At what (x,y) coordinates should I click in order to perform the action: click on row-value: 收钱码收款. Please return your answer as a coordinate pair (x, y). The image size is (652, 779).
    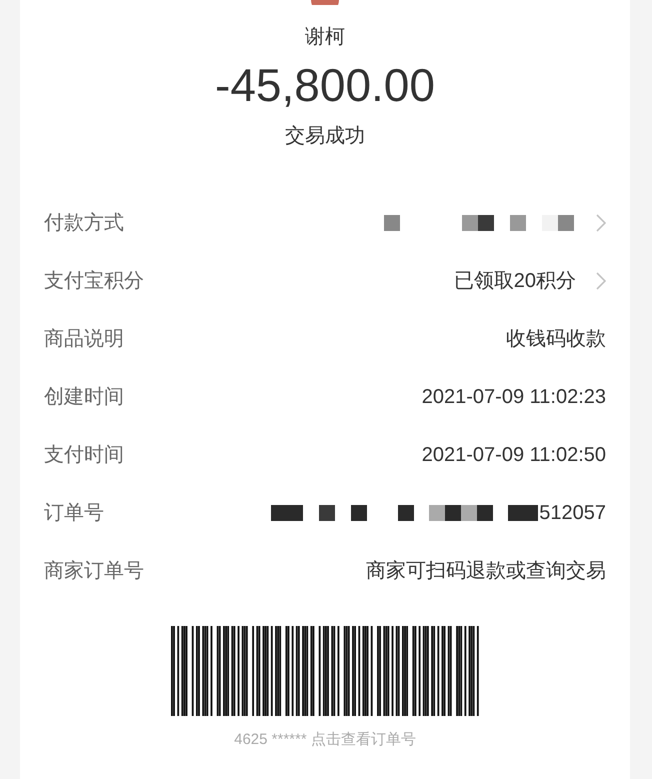
    Looking at the image, I should click on (556, 339).